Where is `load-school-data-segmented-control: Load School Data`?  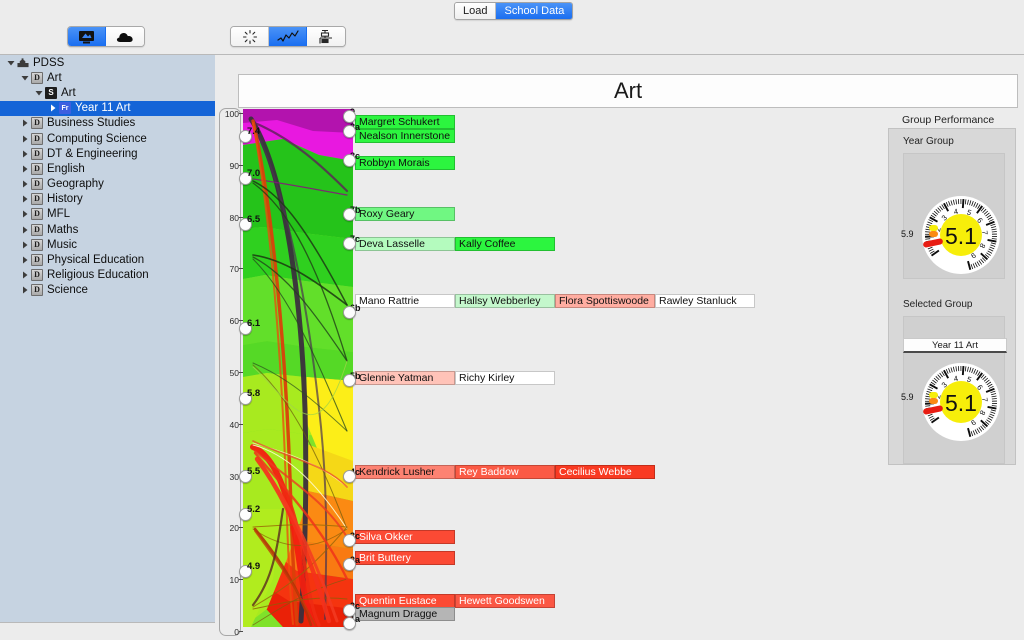
load-school-data-segmented-control: Load School Data is located at coordinates (514, 11).